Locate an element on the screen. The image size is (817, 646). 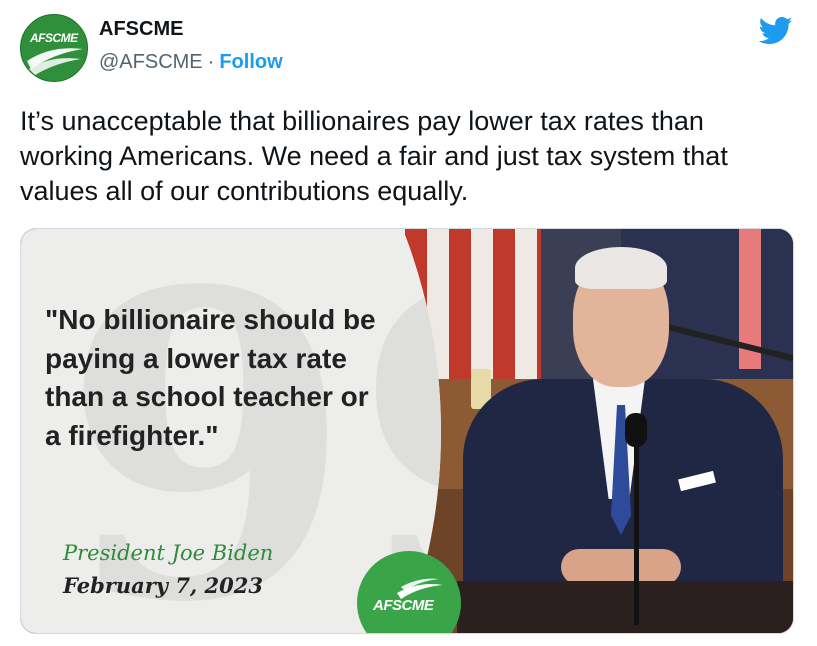
logo-label: AFSCME is located at coordinates (403, 605).